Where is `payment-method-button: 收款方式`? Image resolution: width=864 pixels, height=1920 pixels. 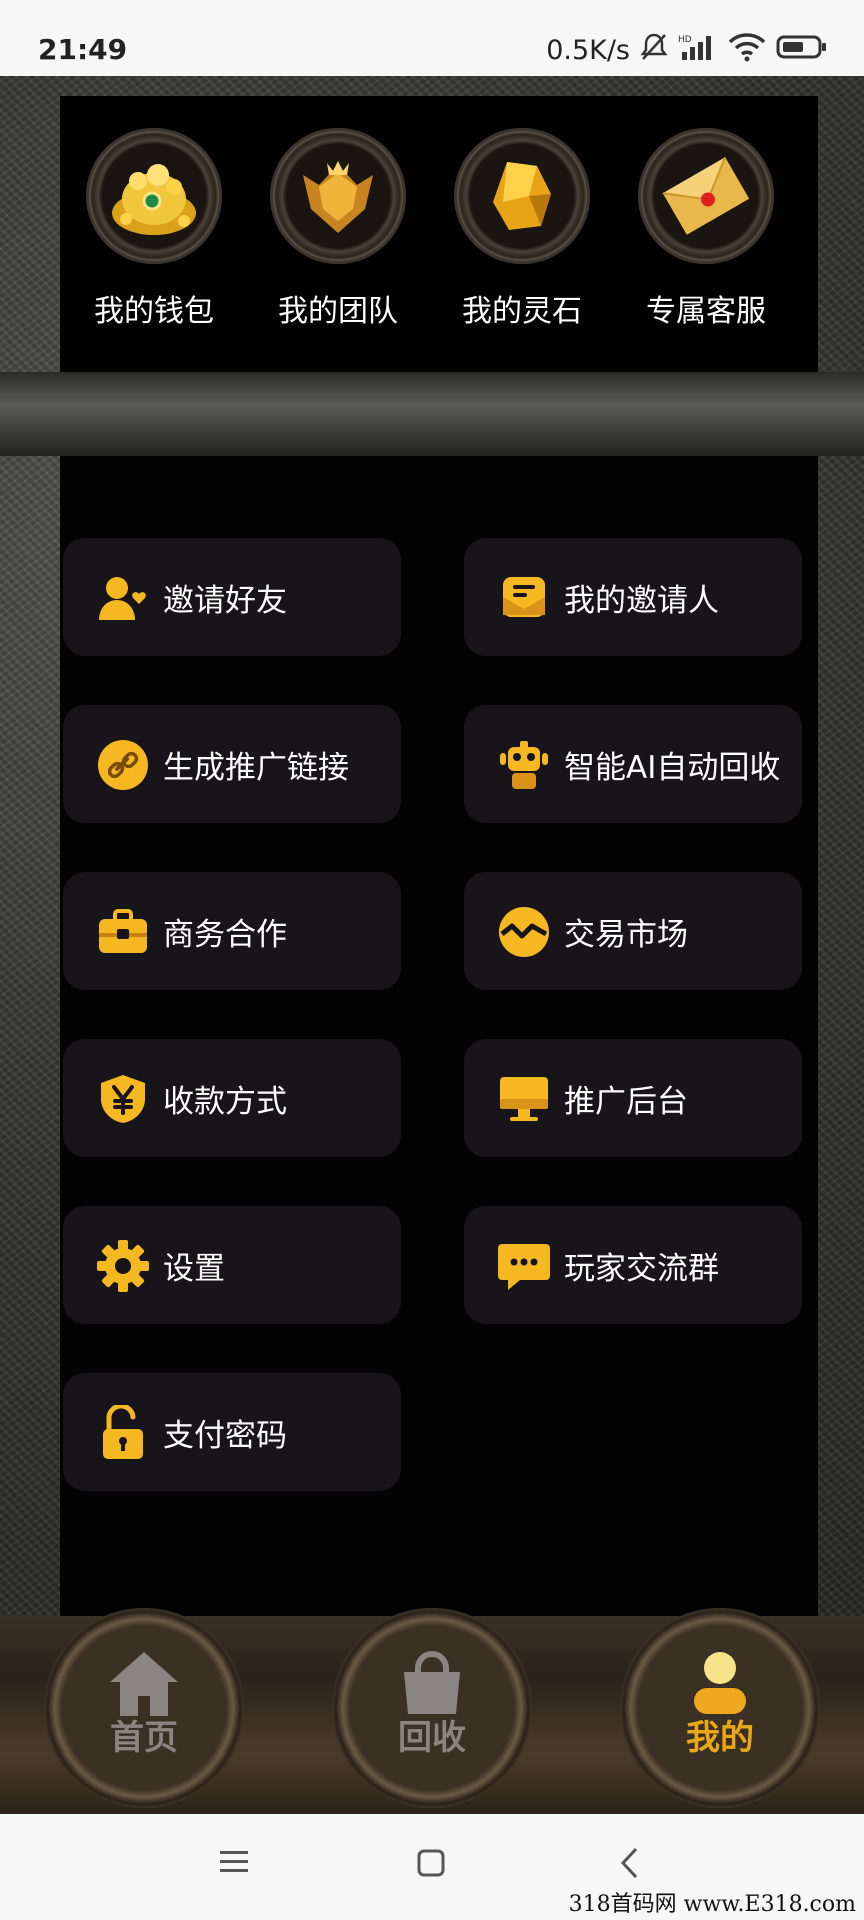 payment-method-button: 收款方式 is located at coordinates (232, 1098).